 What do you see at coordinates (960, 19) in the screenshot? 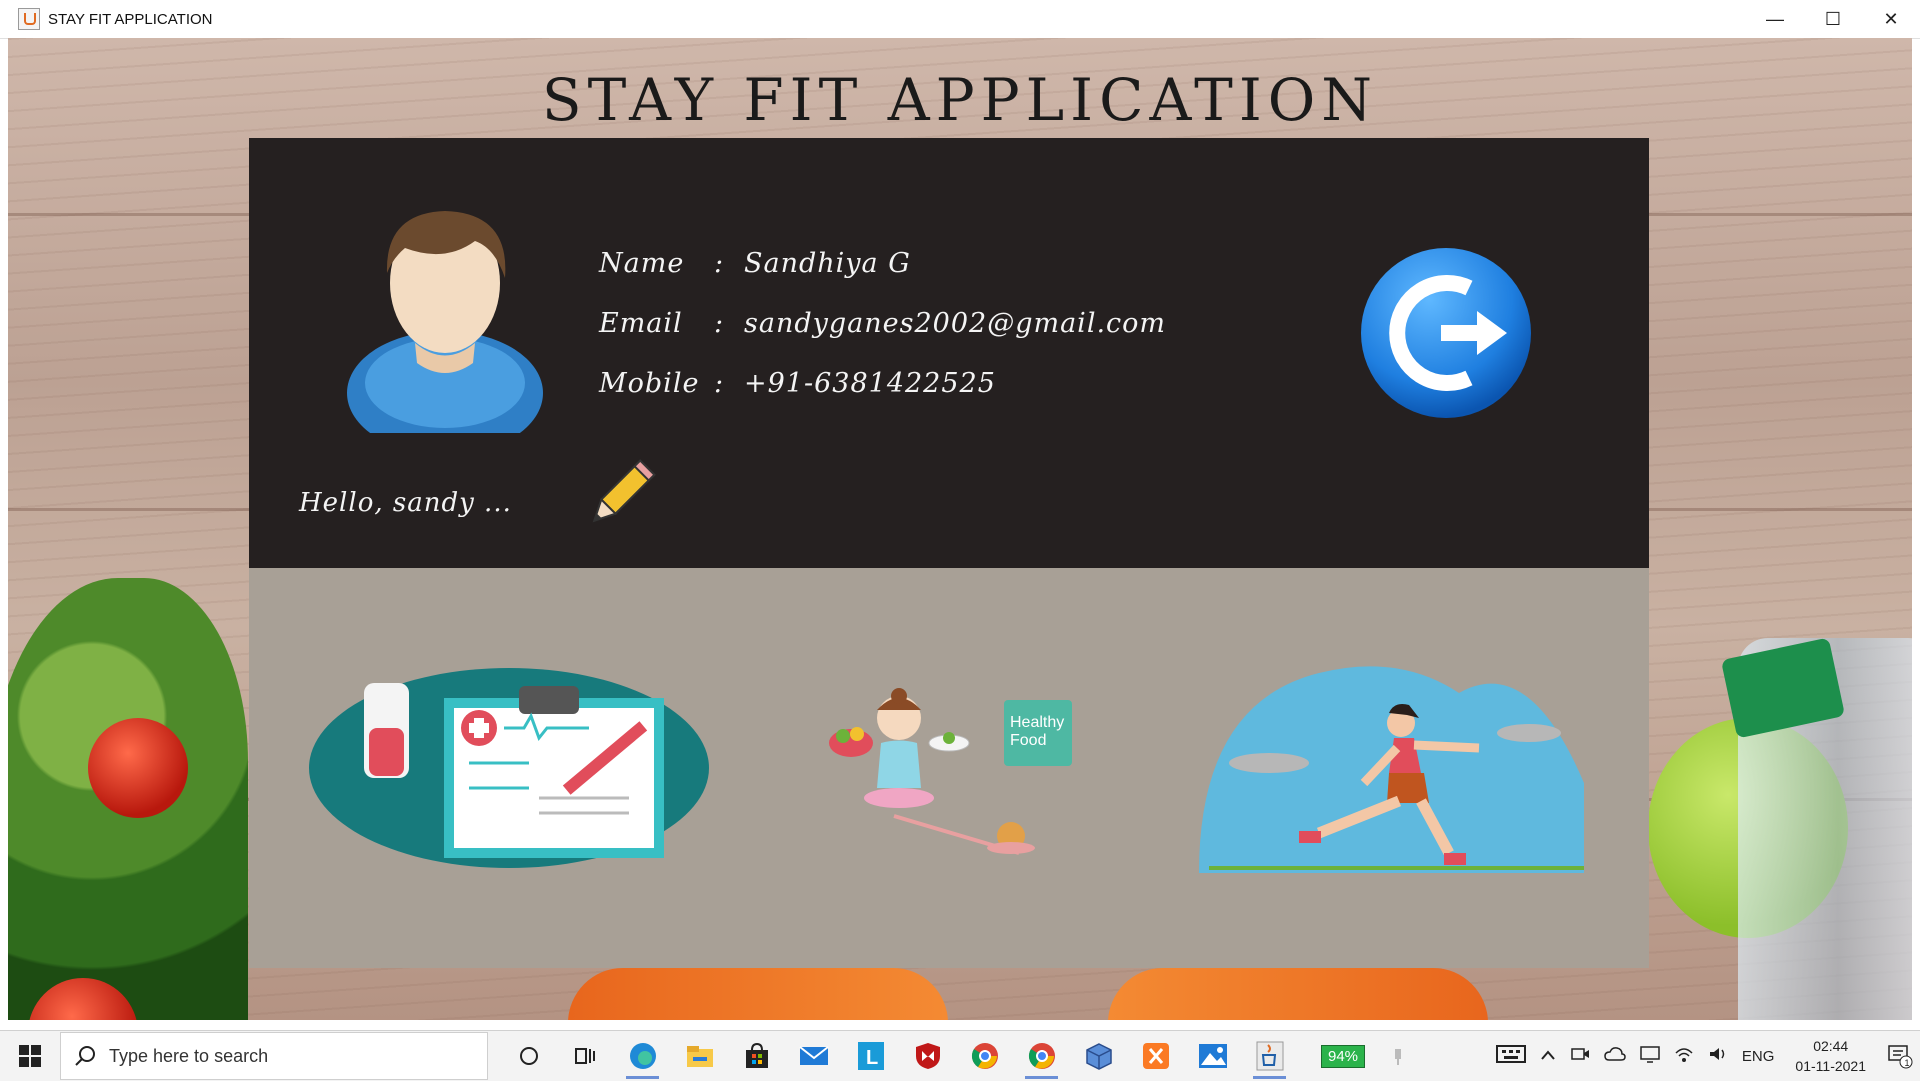
I see `window-titlebar: STAY FIT APPLICATION — ☐ ✕` at bounding box center [960, 19].